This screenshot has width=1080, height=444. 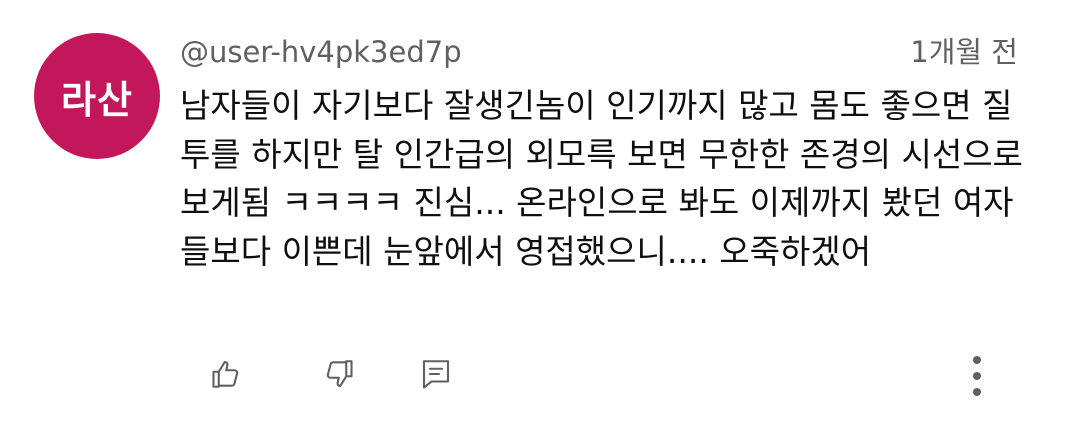 I want to click on thumbs-down-icon, so click(x=338, y=374).